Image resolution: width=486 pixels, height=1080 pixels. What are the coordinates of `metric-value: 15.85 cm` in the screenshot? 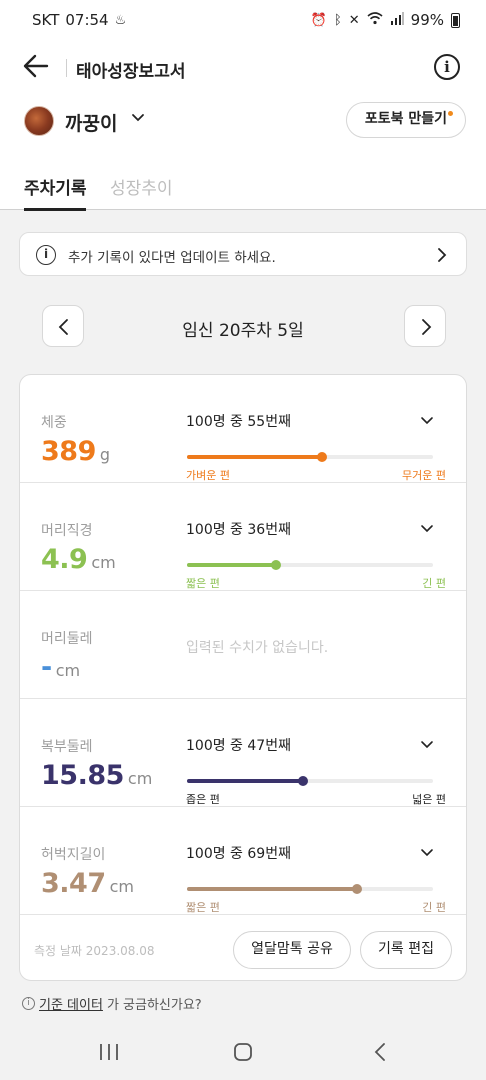 It's located at (96, 775).